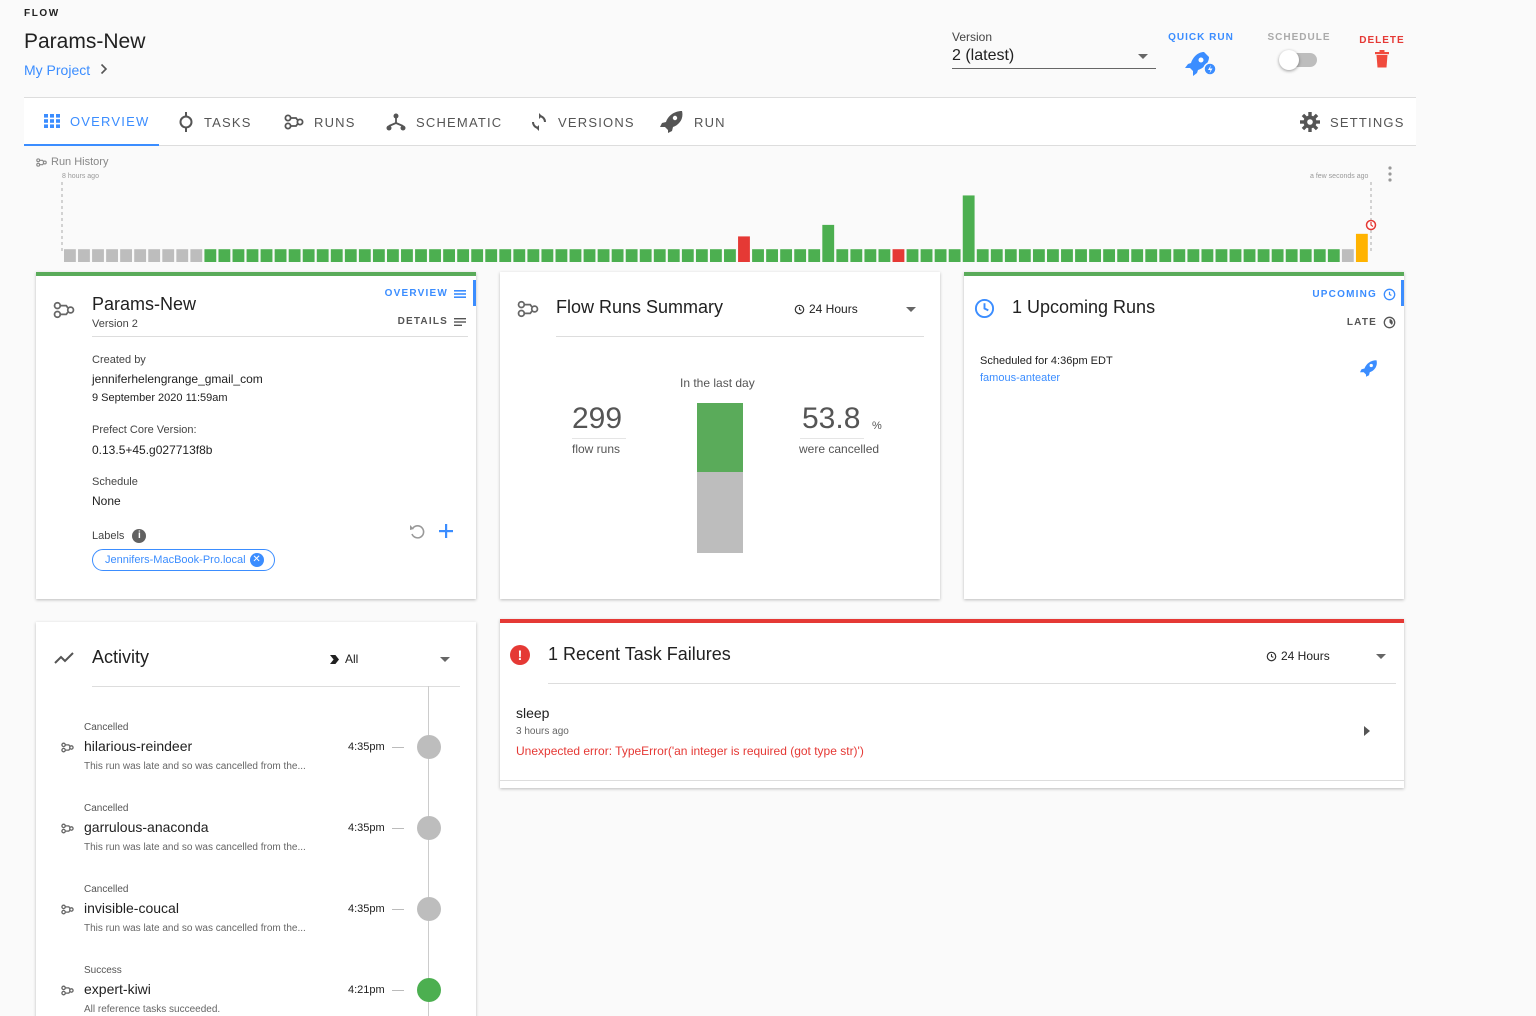 The height and width of the screenshot is (1016, 1536). Describe the element at coordinates (582, 122) in the screenshot. I see `tab-versions: VERSIONS` at that location.